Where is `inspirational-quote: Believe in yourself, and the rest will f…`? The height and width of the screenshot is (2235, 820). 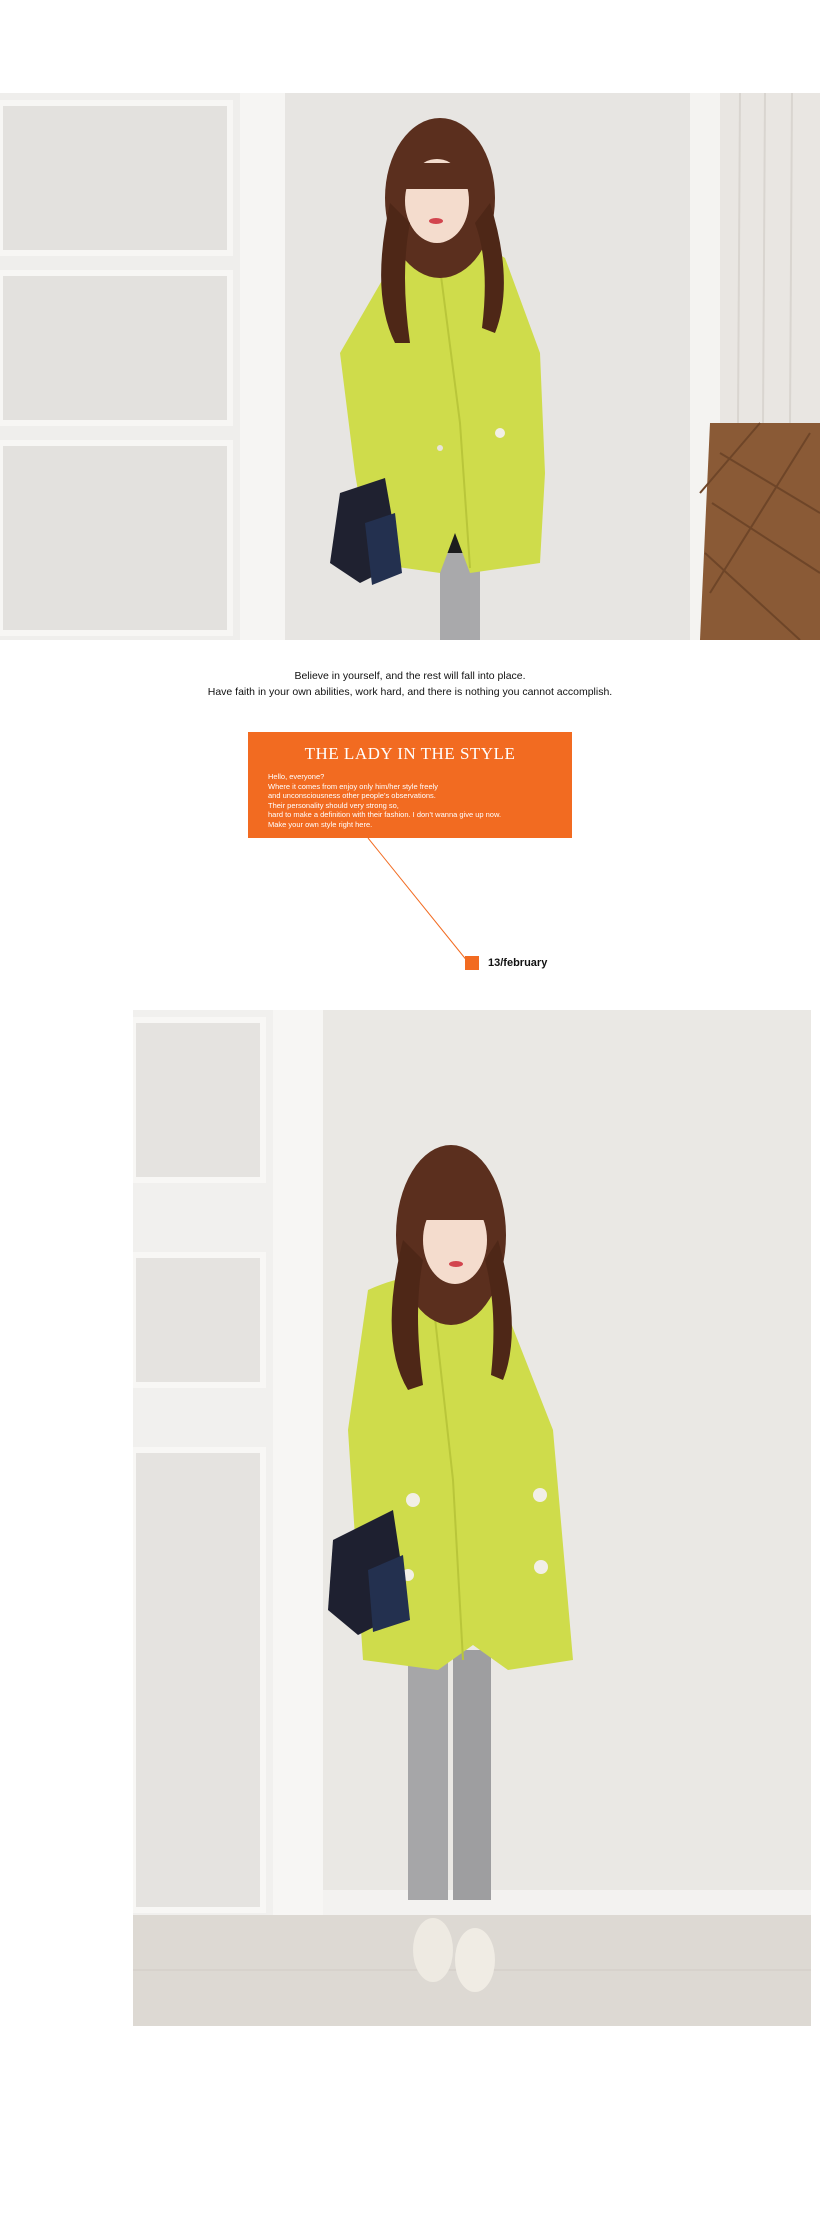
inspirational-quote: Believe in yourself, and the rest will f… is located at coordinates (410, 684).